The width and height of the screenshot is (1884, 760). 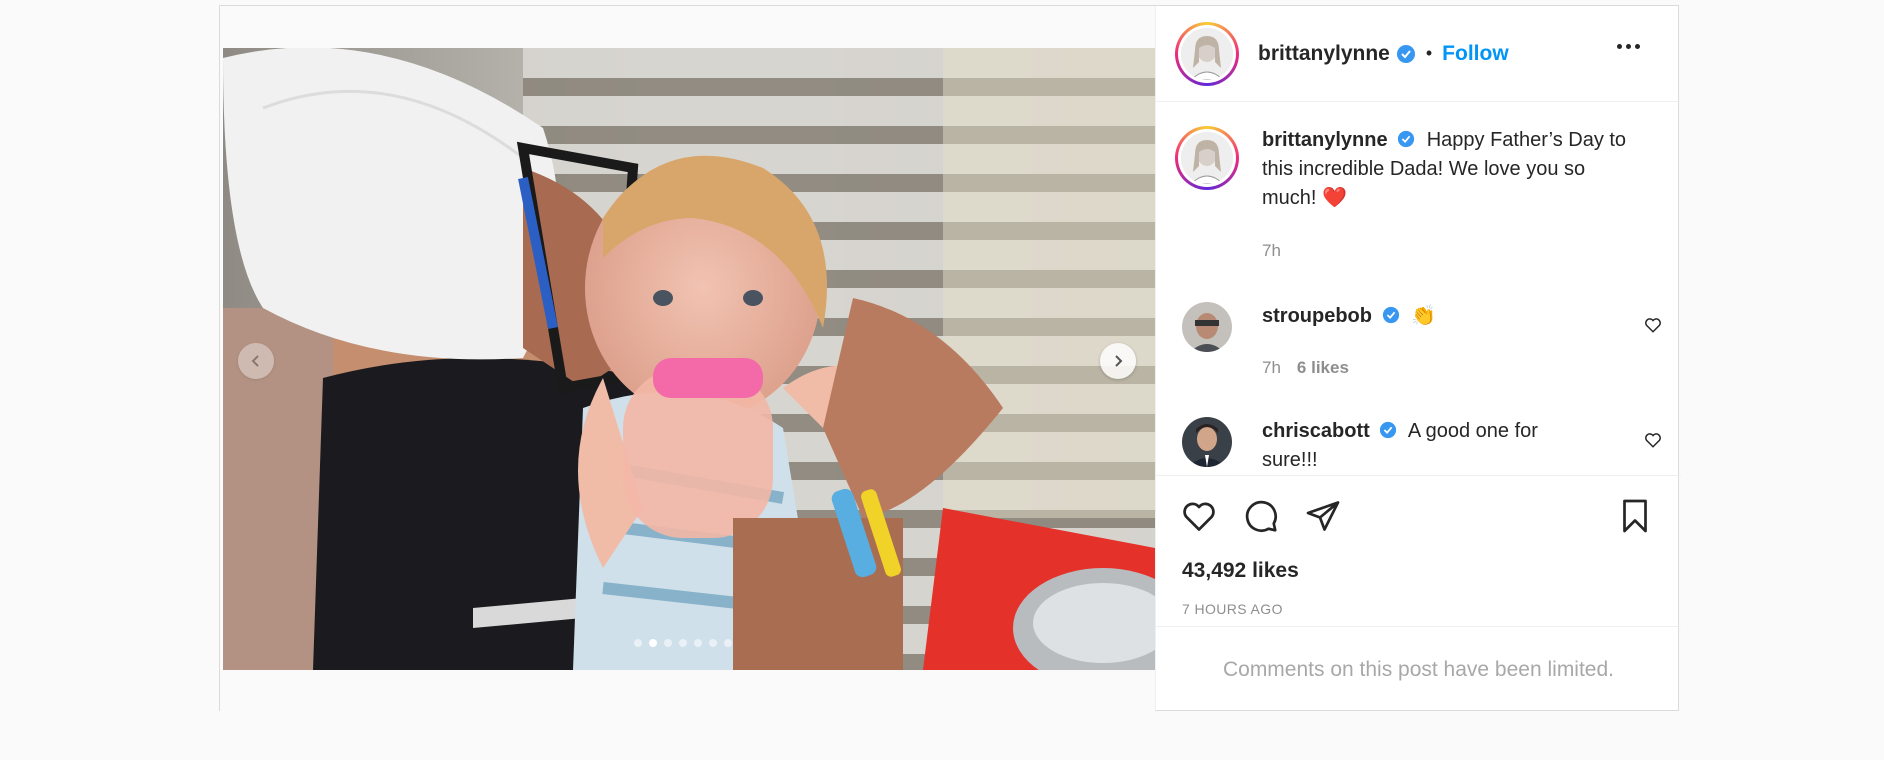 What do you see at coordinates (1324, 54) in the screenshot?
I see `header-username: brittanylynne` at bounding box center [1324, 54].